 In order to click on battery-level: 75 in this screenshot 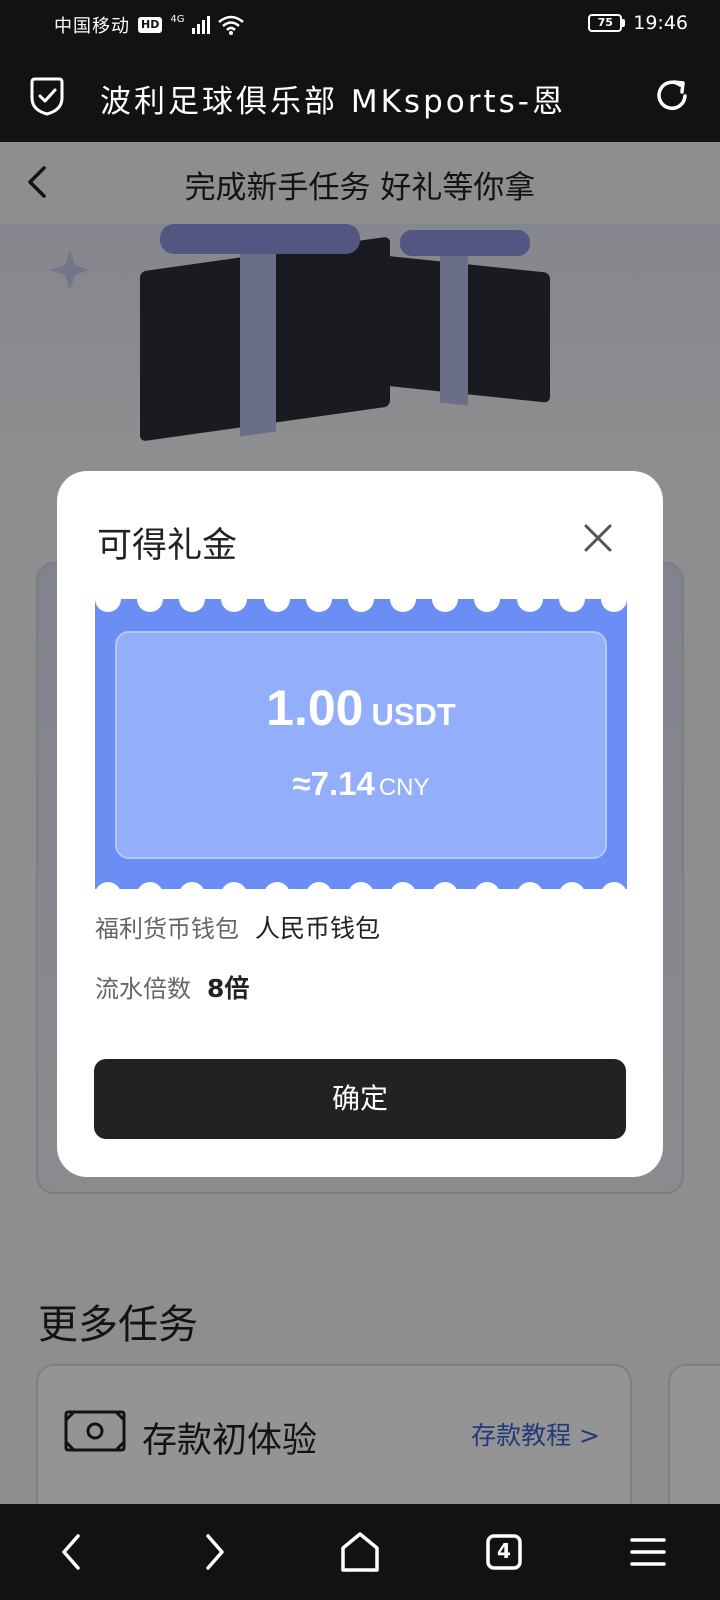, I will do `click(605, 23)`.